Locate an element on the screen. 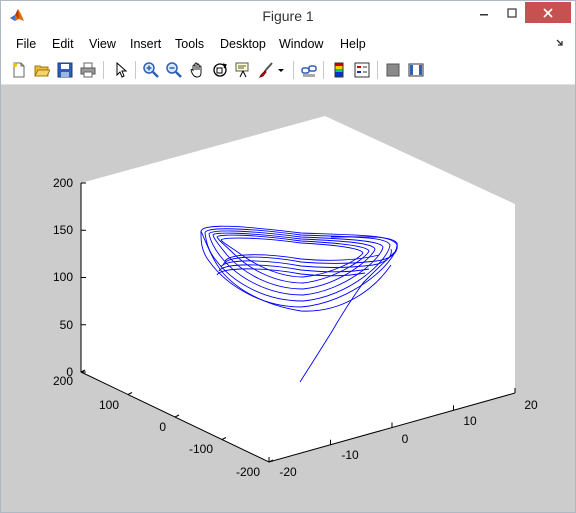  open-file-button is located at coordinates (42, 70).